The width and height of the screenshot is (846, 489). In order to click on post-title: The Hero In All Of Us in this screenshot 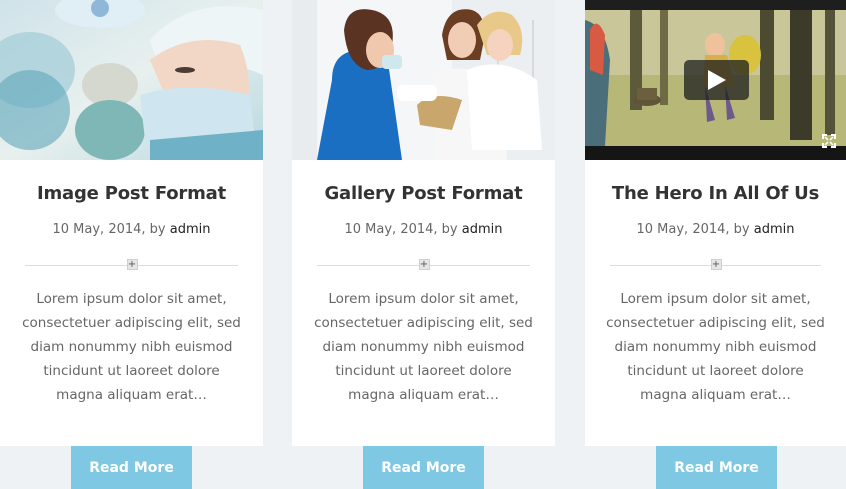, I will do `click(715, 193)`.